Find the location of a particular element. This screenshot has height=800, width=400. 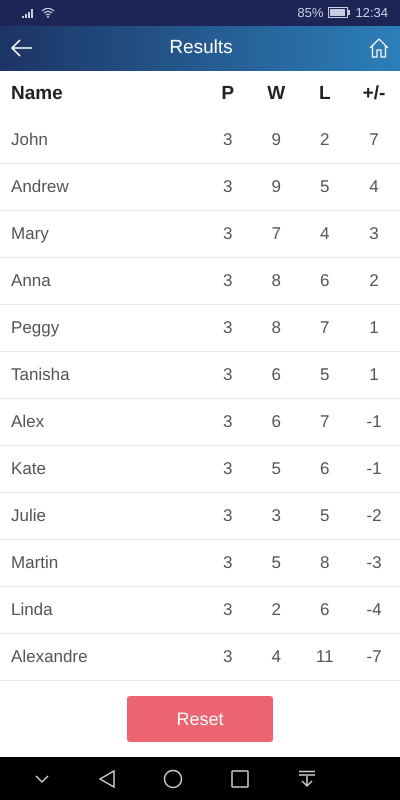

battery-percent: 85% is located at coordinates (310, 12).